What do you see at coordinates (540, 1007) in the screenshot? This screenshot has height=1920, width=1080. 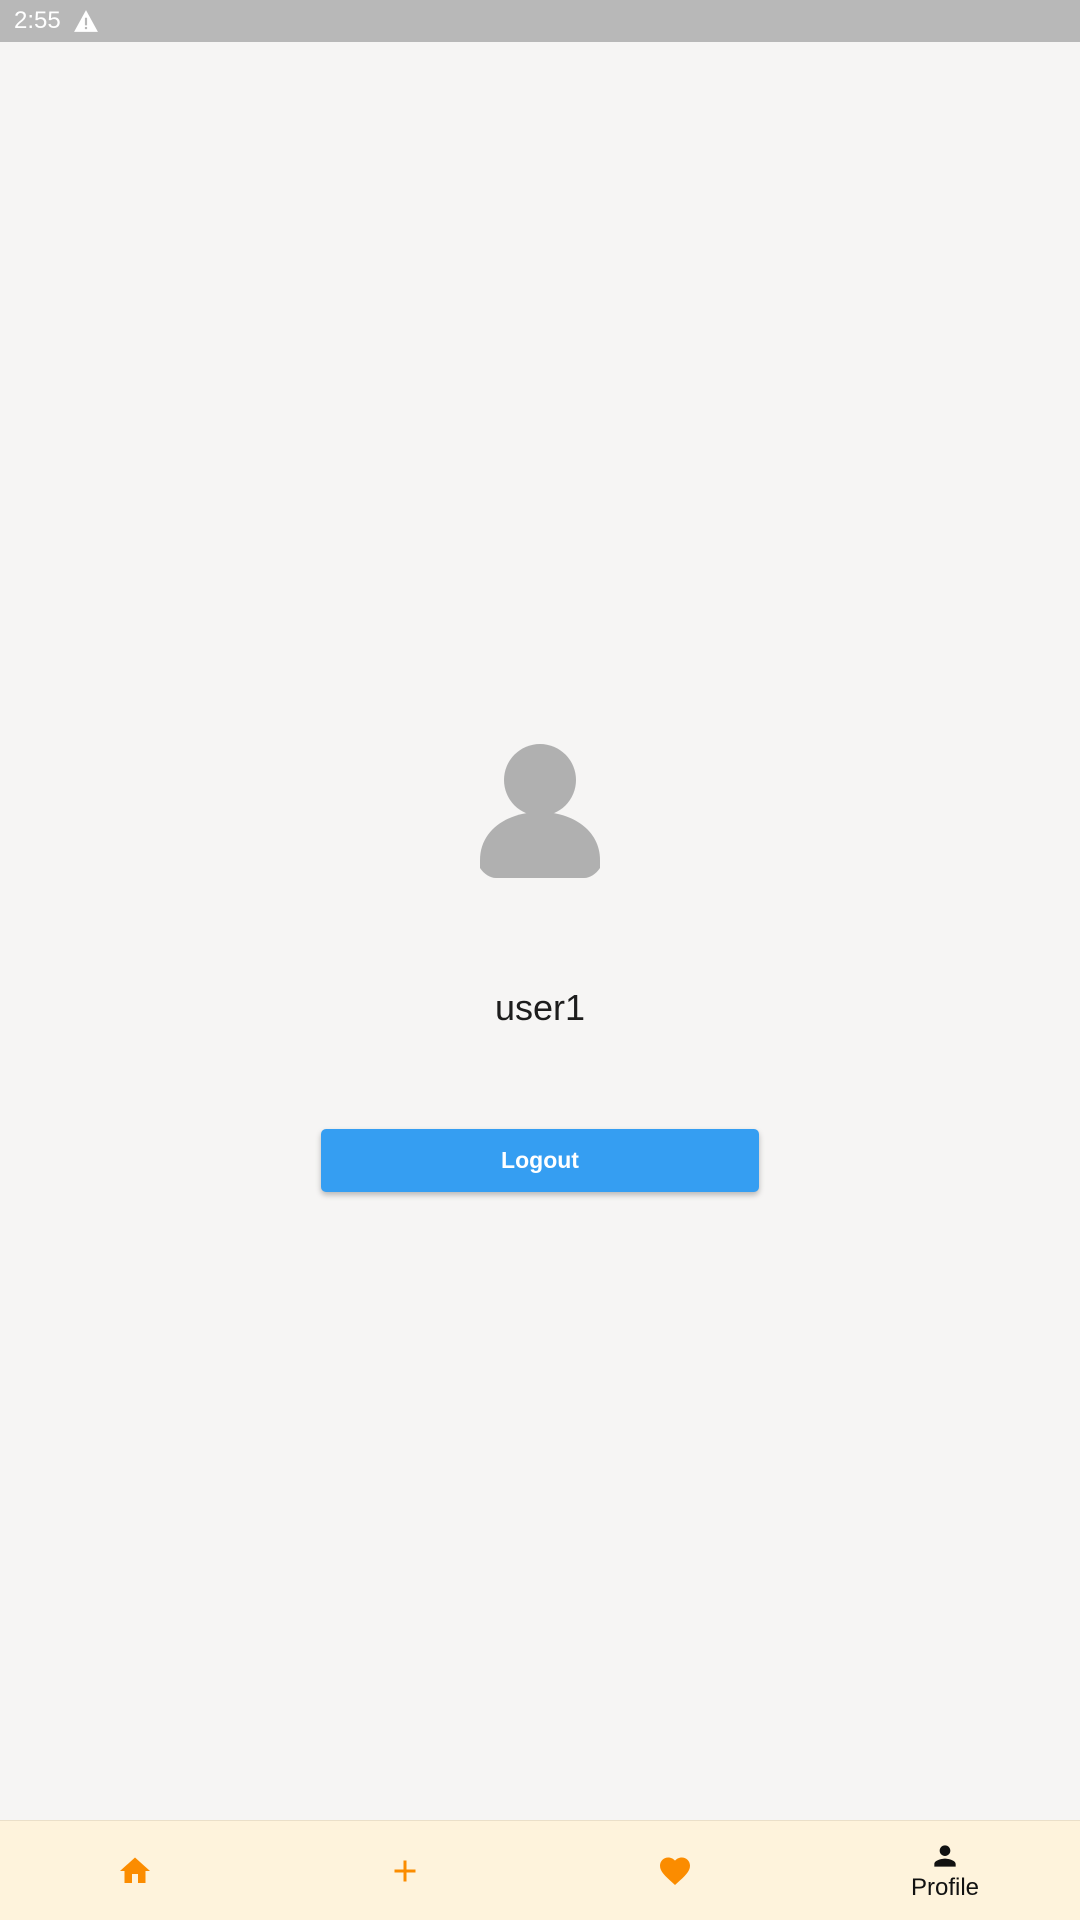 I see `username: user1` at bounding box center [540, 1007].